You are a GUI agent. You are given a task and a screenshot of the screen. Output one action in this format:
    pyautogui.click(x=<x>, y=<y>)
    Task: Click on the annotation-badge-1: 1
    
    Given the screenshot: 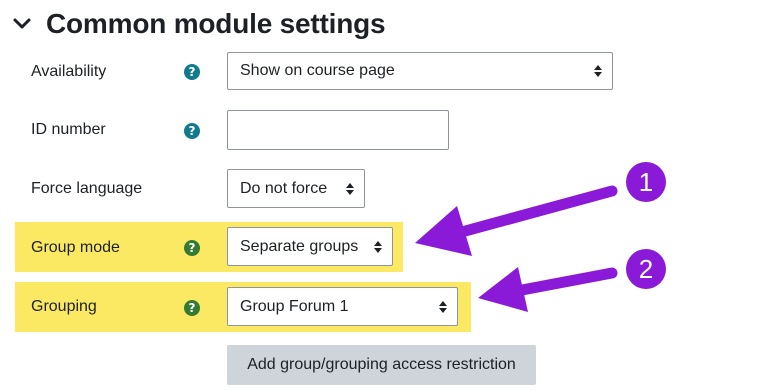 What is the action you would take?
    pyautogui.click(x=646, y=182)
    